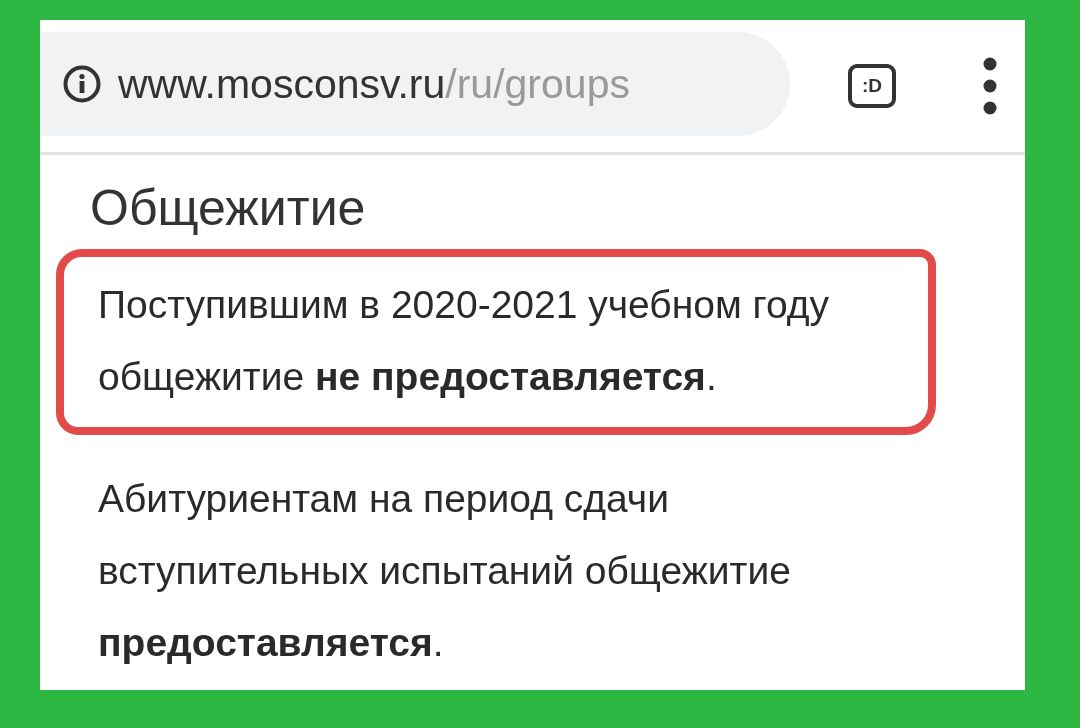 This screenshot has width=1080, height=728. I want to click on page-heading: Общежитие, so click(228, 208).